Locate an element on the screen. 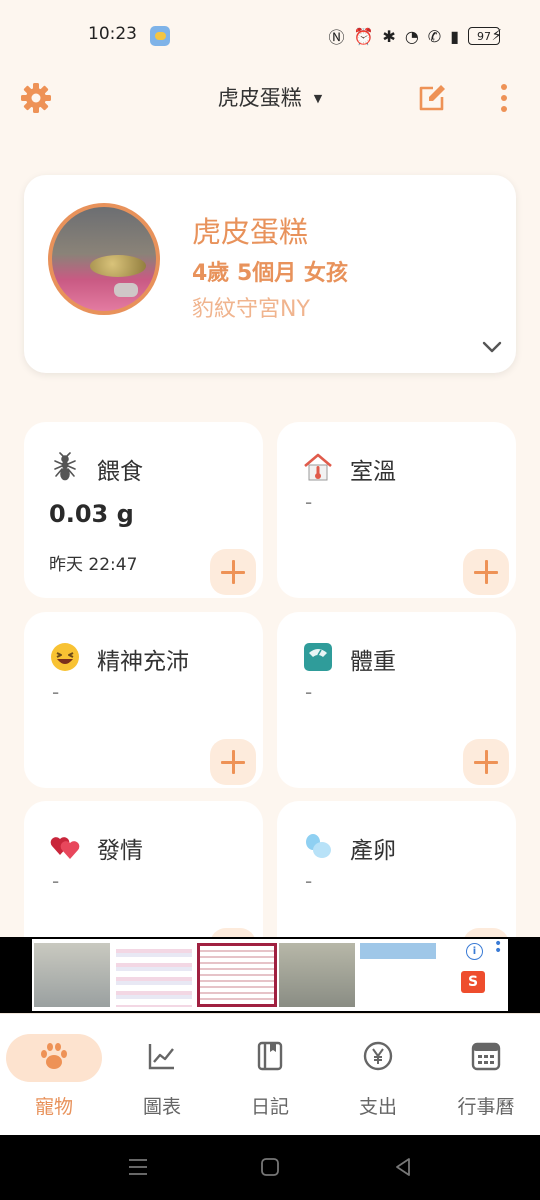  weather-icon is located at coordinates (160, 36).